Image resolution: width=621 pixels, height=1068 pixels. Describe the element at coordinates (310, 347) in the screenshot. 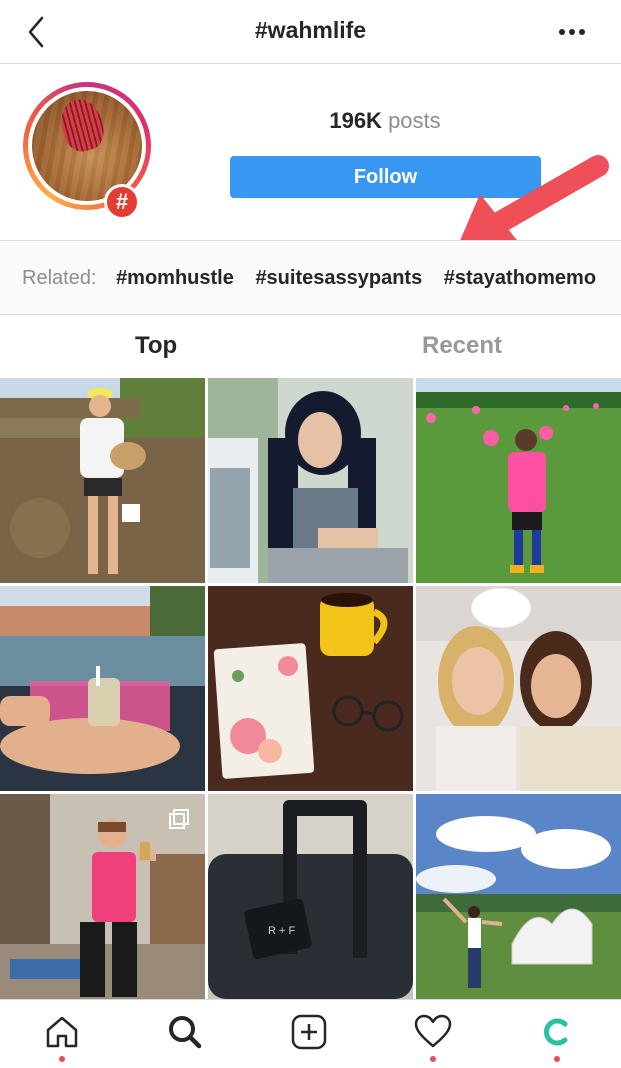

I see `feed-tabs: Top Recent` at that location.